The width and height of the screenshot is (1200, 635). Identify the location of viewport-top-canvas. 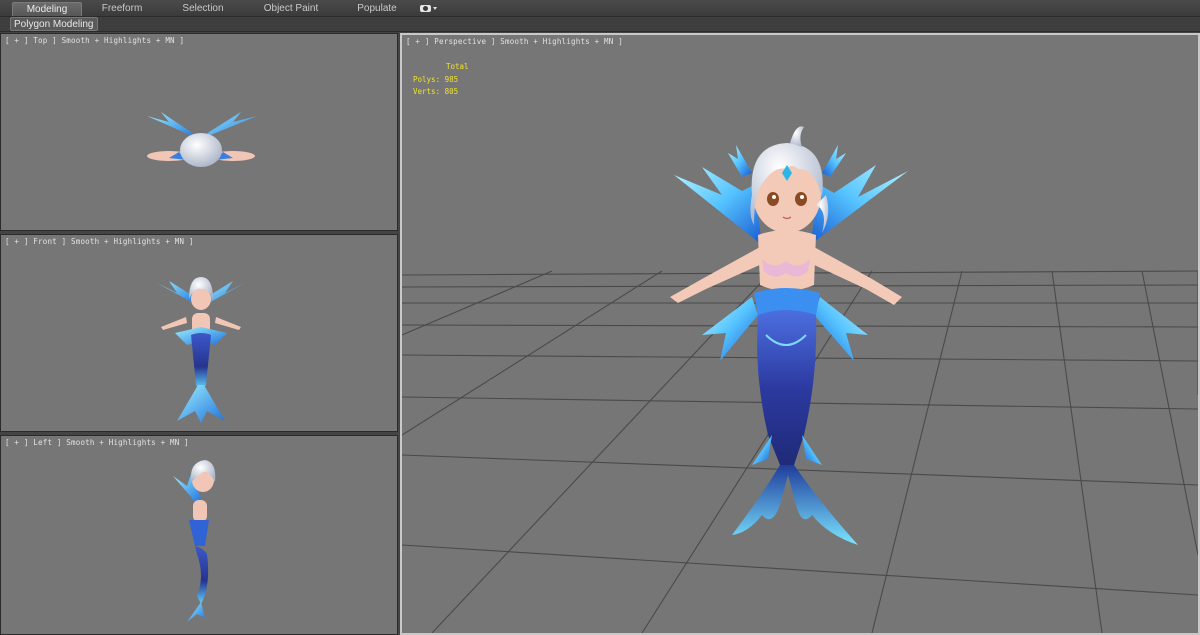
(202, 139).